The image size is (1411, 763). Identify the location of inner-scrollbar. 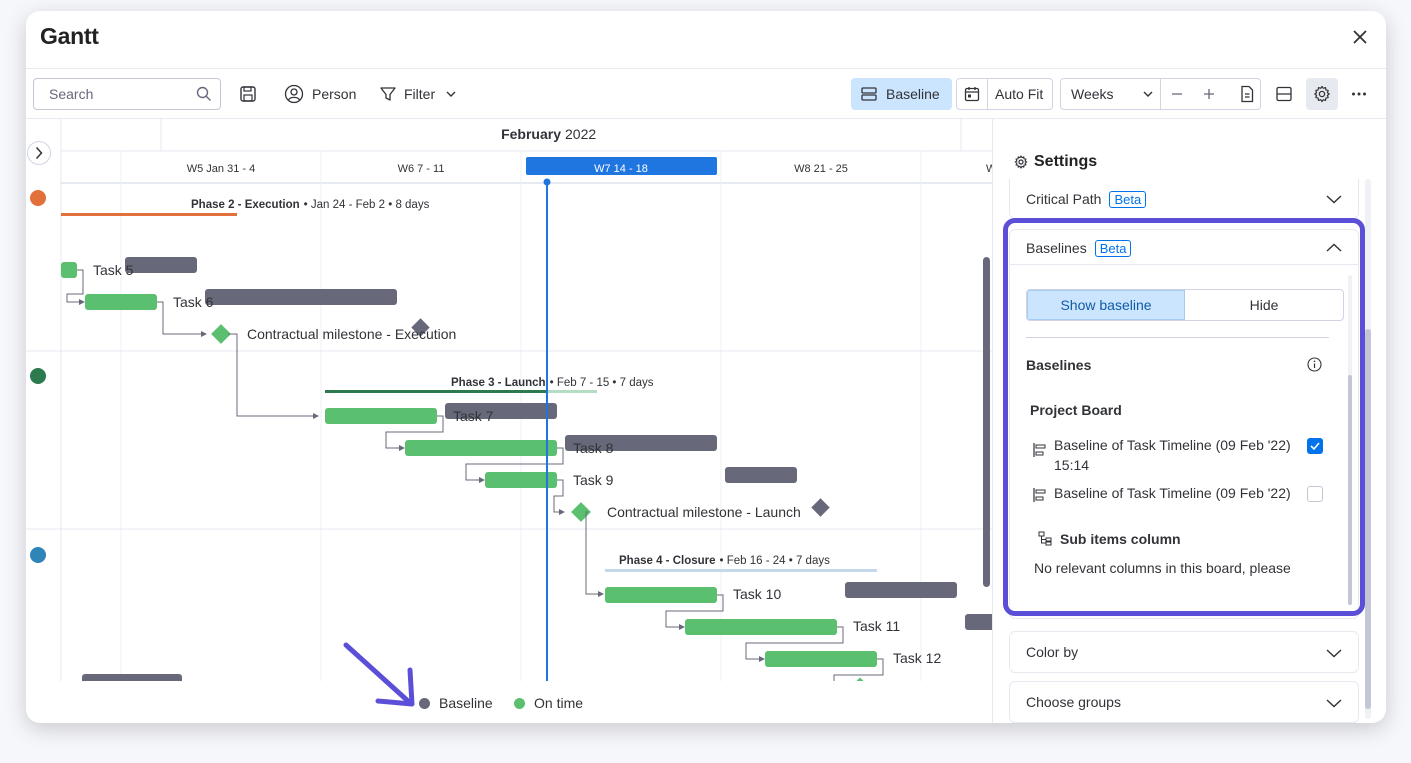
(1350, 440).